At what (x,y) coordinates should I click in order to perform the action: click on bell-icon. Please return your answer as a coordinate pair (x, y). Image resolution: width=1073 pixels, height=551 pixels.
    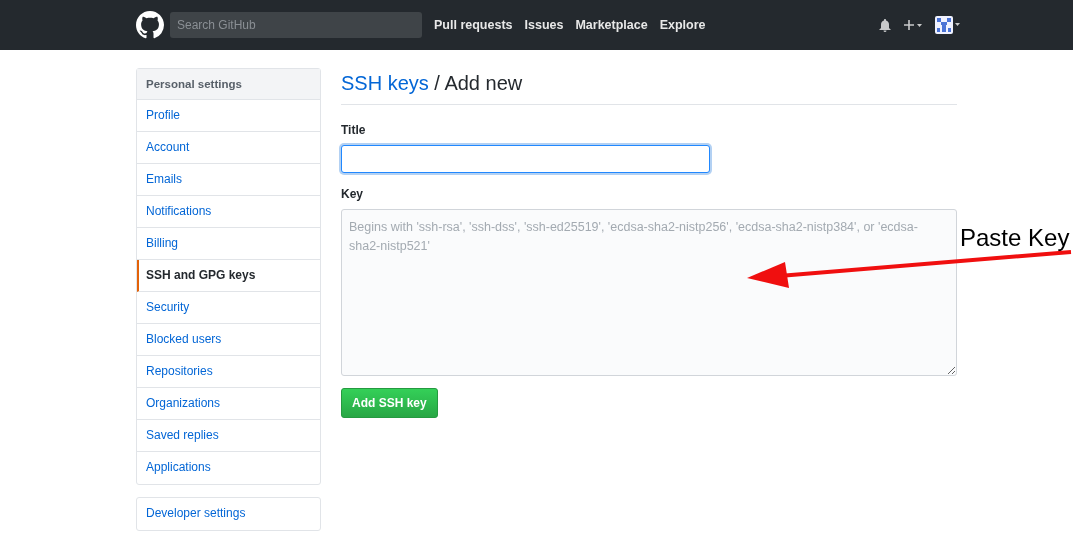
    Looking at the image, I should click on (885, 25).